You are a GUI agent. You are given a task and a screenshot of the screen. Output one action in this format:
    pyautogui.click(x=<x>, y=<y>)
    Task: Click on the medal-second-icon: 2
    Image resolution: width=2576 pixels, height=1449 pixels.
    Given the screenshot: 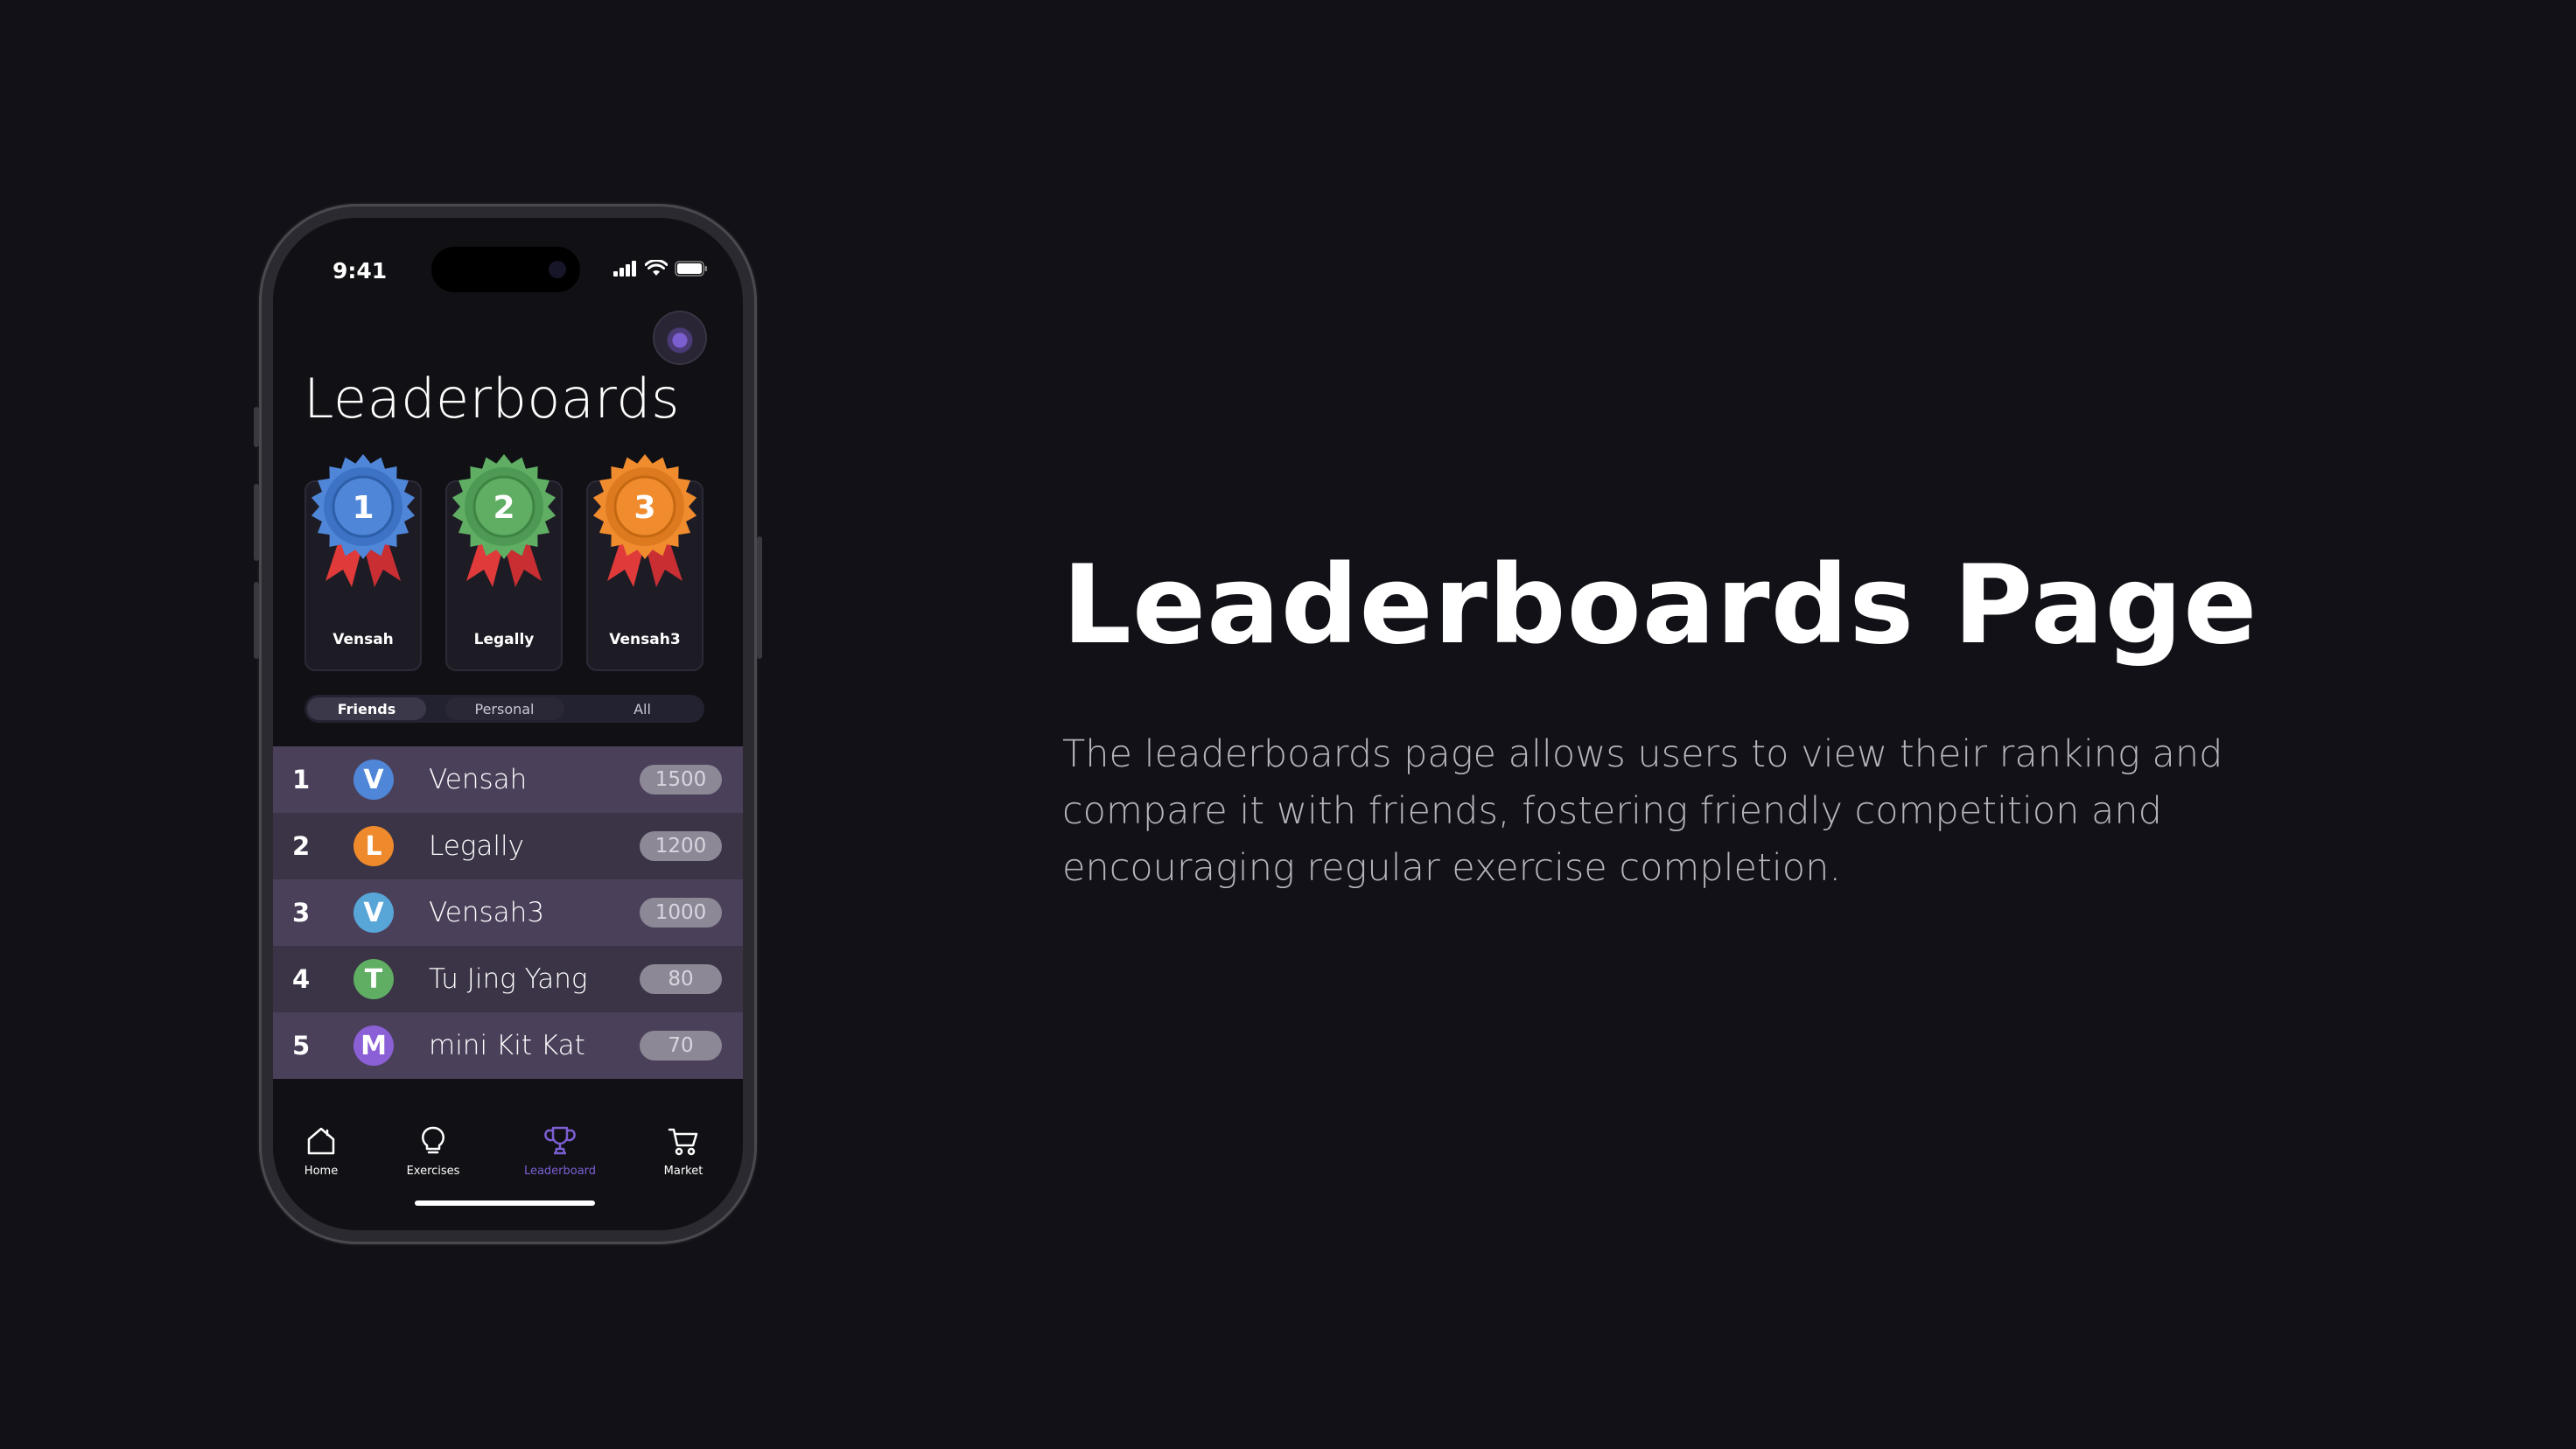 What is the action you would take?
    pyautogui.click(x=504, y=520)
    